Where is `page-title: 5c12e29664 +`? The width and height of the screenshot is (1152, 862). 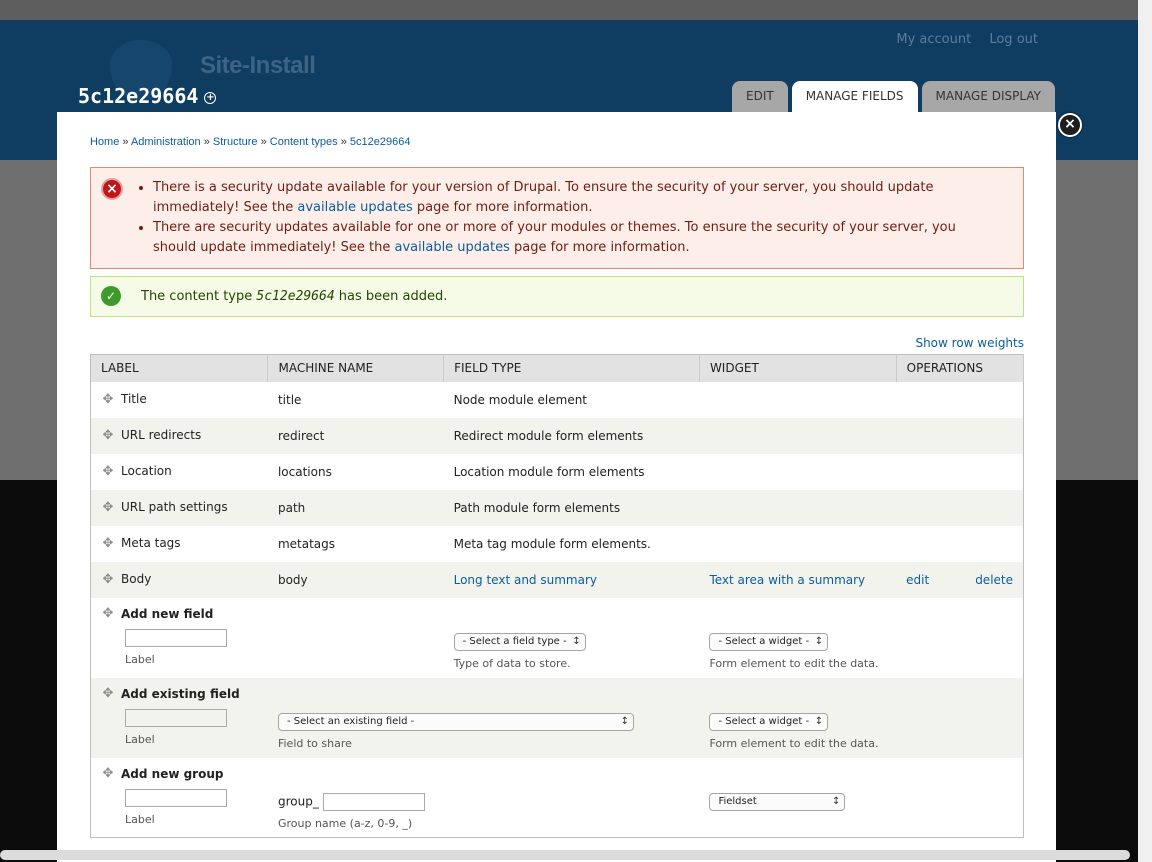 page-title: 5c12e29664 + is located at coordinates (147, 96).